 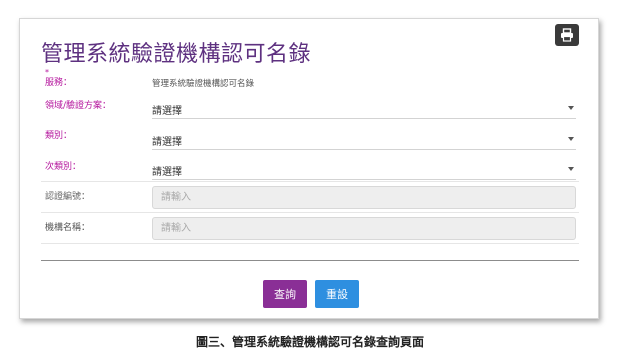 What do you see at coordinates (364, 108) in the screenshot?
I see `domain-scheme-select: 請選擇` at bounding box center [364, 108].